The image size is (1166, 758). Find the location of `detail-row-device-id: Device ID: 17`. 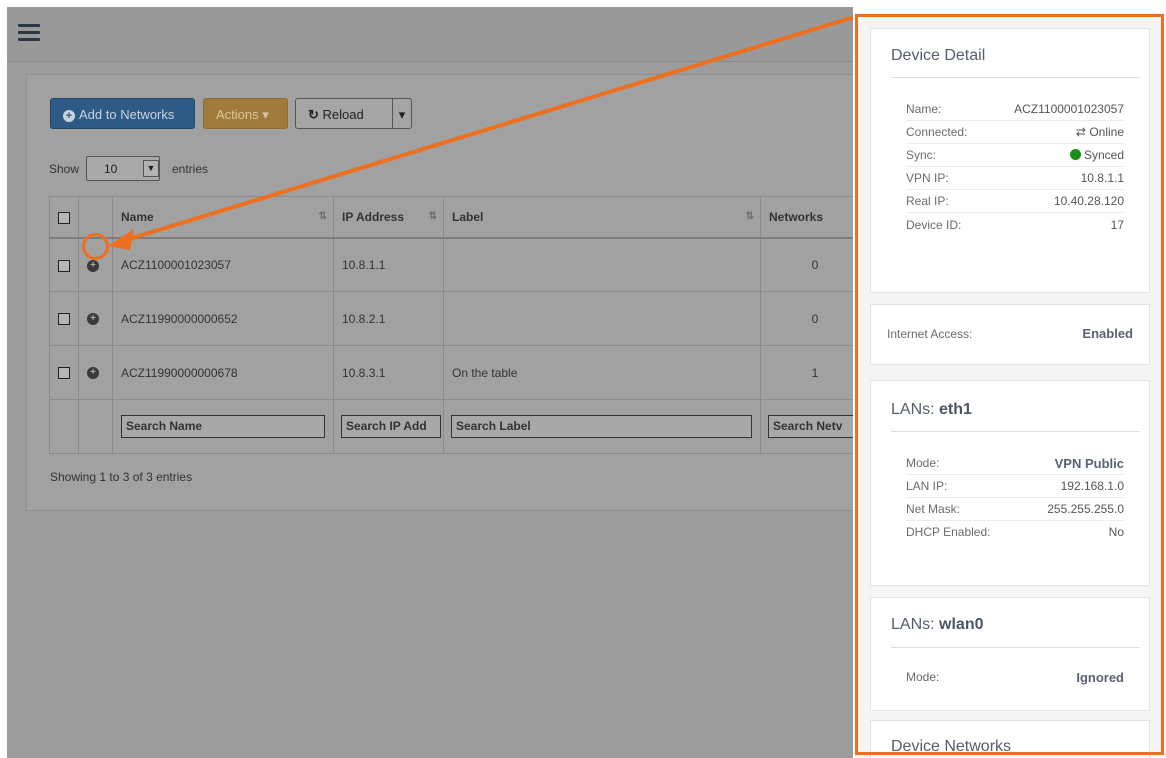

detail-row-device-id: Device ID: 17 is located at coordinates (1015, 225).